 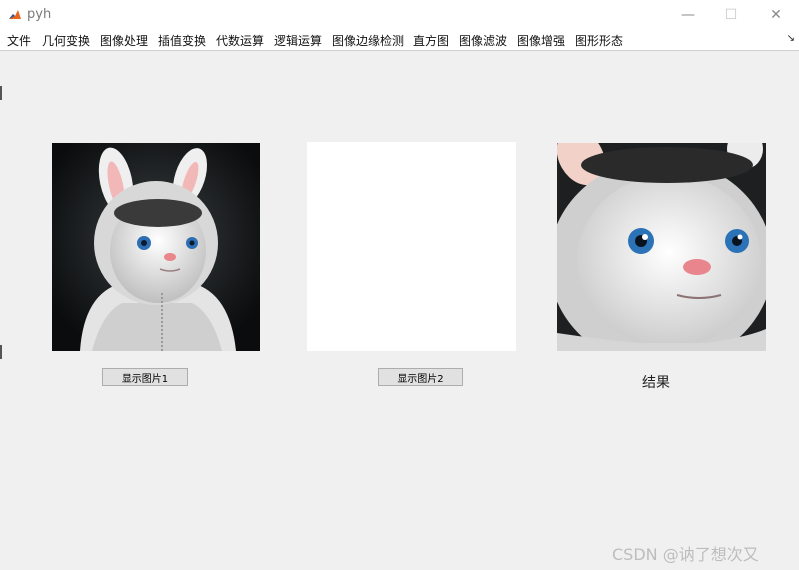 What do you see at coordinates (240, 40) in the screenshot?
I see `menu-item-algebraic-ops: 代数运算` at bounding box center [240, 40].